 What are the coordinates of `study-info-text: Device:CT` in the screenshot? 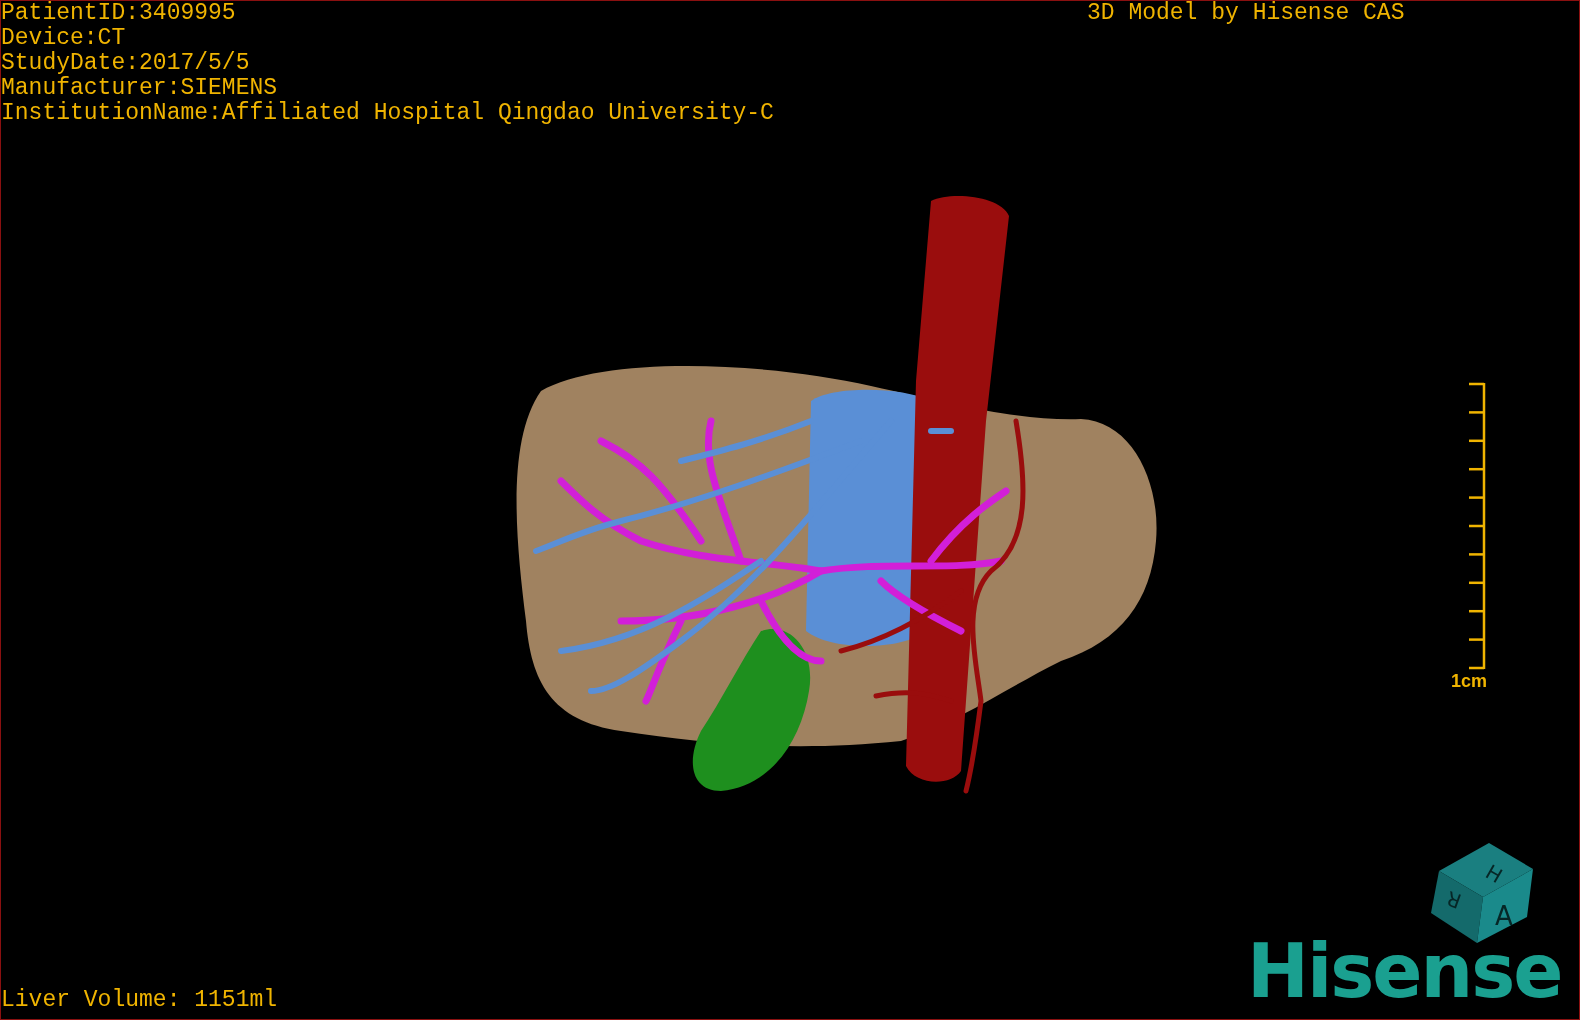 It's located at (64, 38).